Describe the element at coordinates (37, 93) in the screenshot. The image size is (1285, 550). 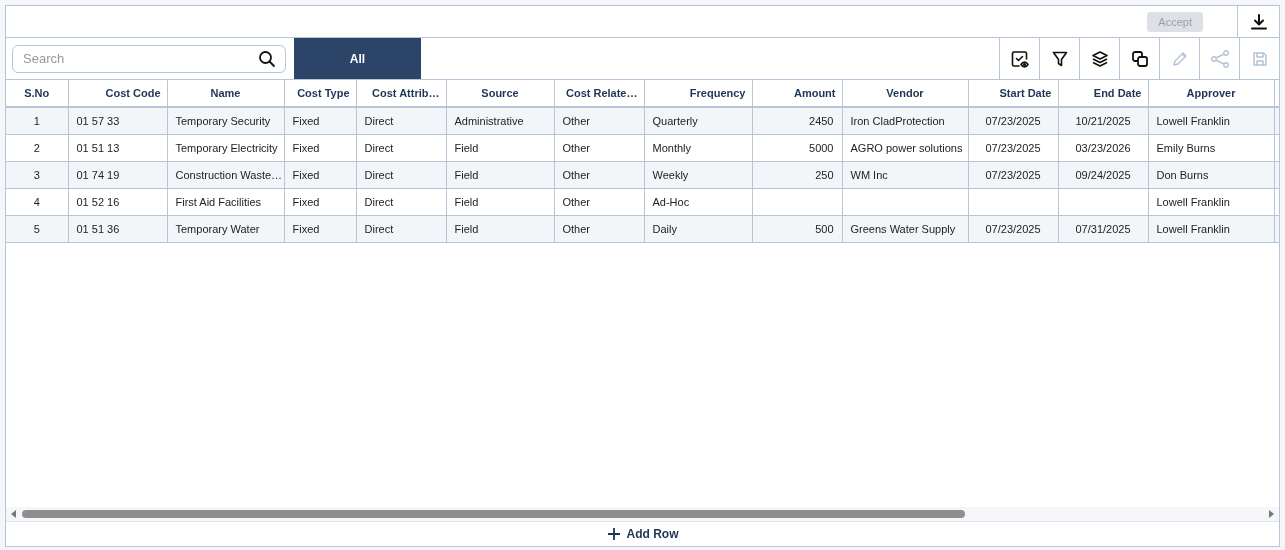
I see `column-header: S.No` at that location.